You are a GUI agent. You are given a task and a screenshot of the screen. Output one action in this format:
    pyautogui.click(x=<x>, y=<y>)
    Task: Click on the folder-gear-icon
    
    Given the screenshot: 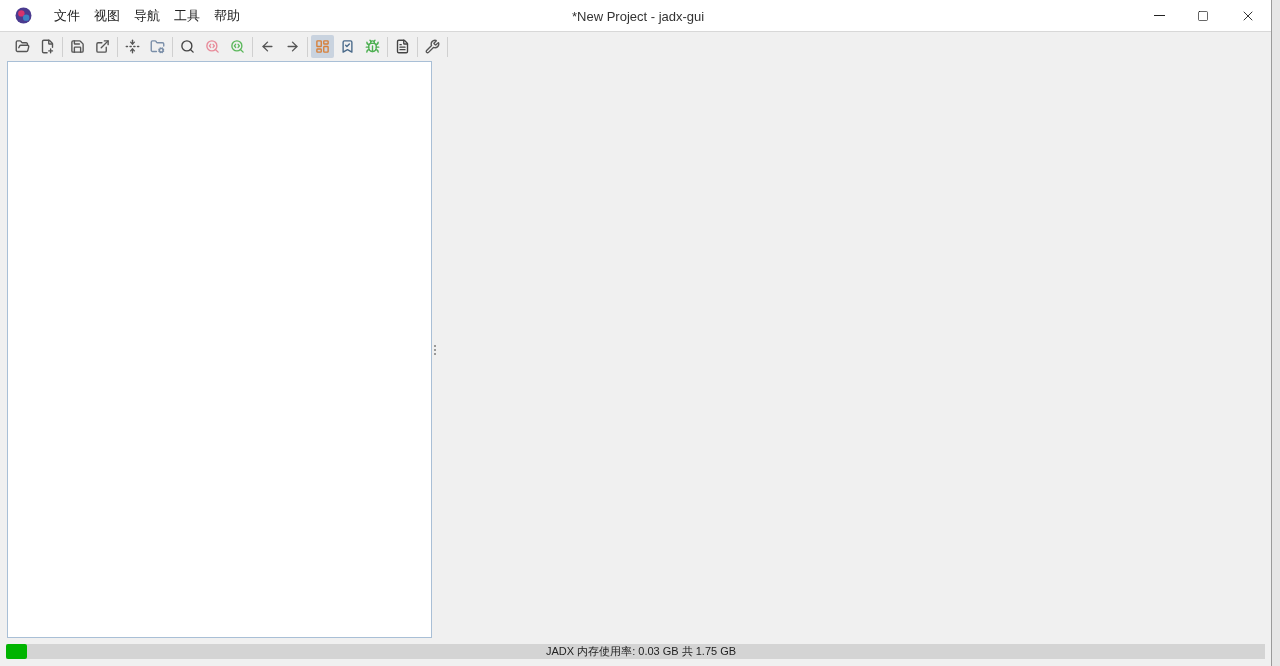 What is the action you would take?
    pyautogui.click(x=157, y=46)
    